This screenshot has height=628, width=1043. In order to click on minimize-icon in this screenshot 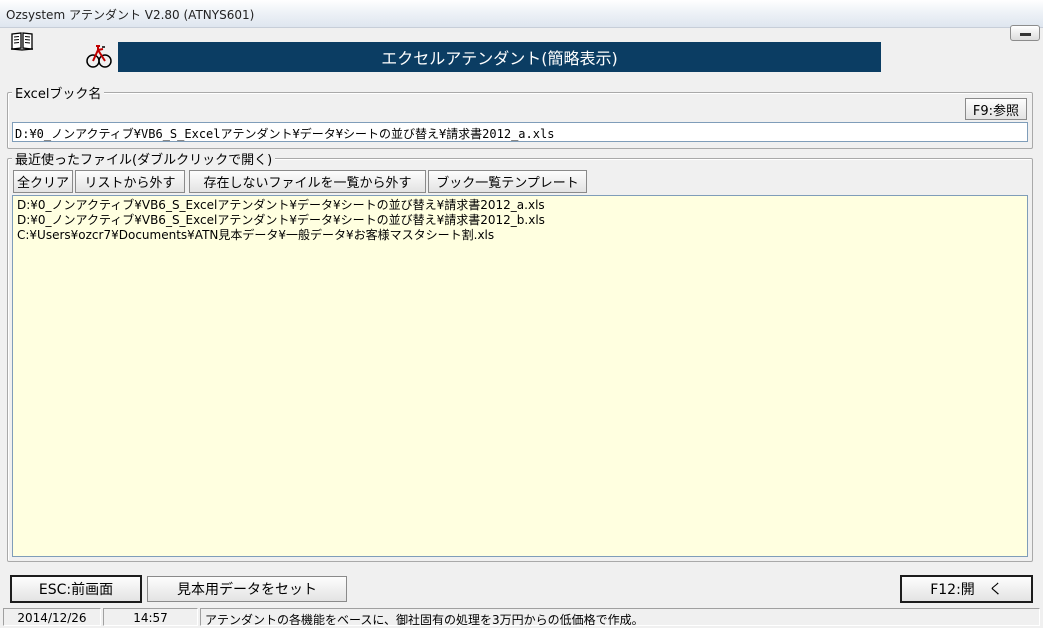, I will do `click(1025, 34)`.